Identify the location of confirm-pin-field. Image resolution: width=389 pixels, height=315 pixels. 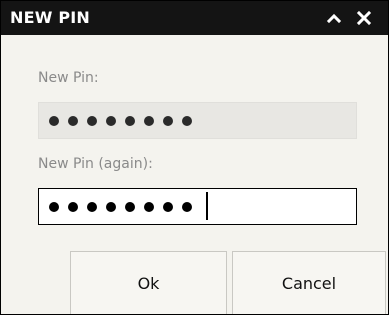
(197, 206).